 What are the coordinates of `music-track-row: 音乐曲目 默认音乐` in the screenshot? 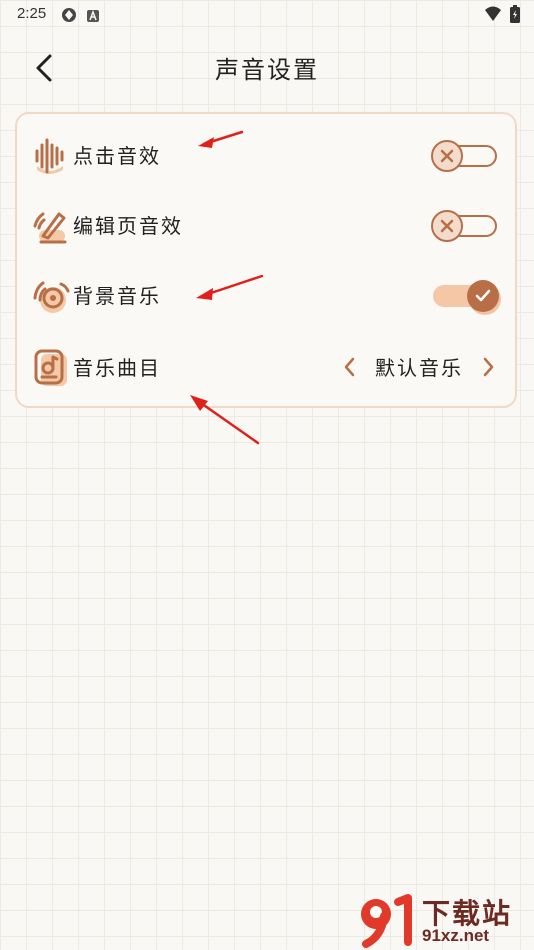 It's located at (266, 368).